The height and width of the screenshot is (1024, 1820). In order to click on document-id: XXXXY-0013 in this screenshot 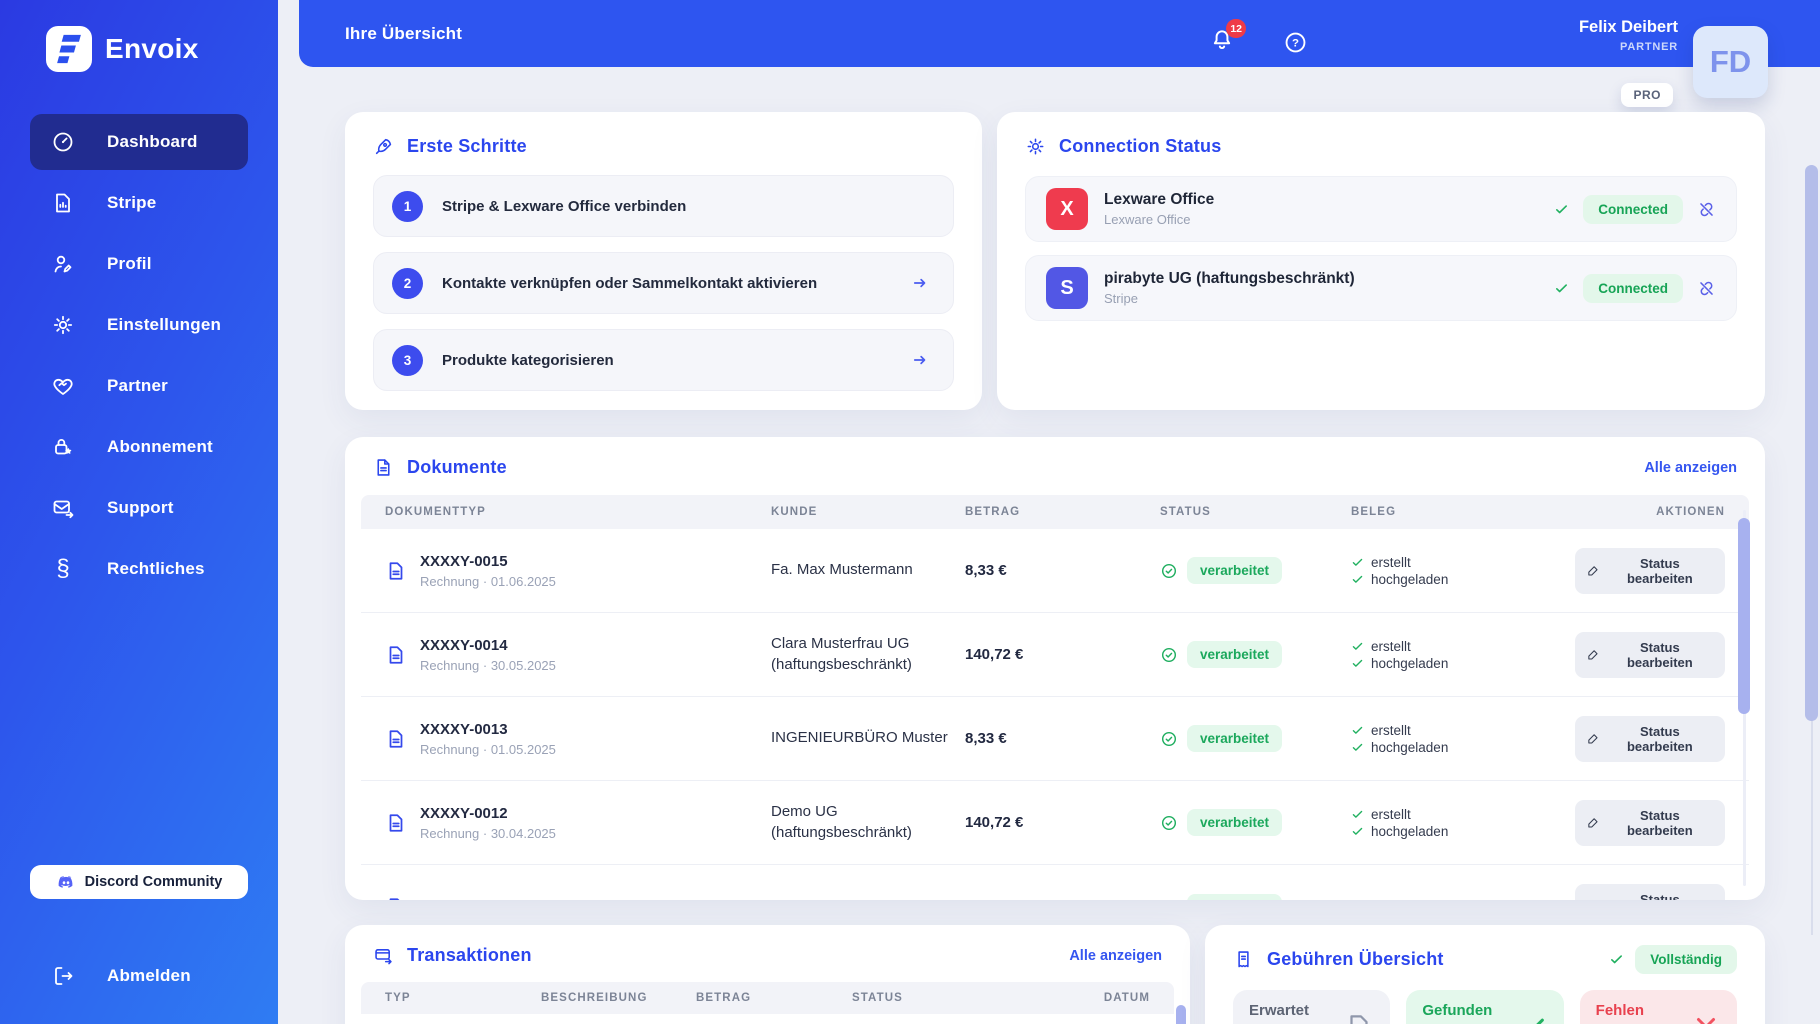, I will do `click(464, 729)`.